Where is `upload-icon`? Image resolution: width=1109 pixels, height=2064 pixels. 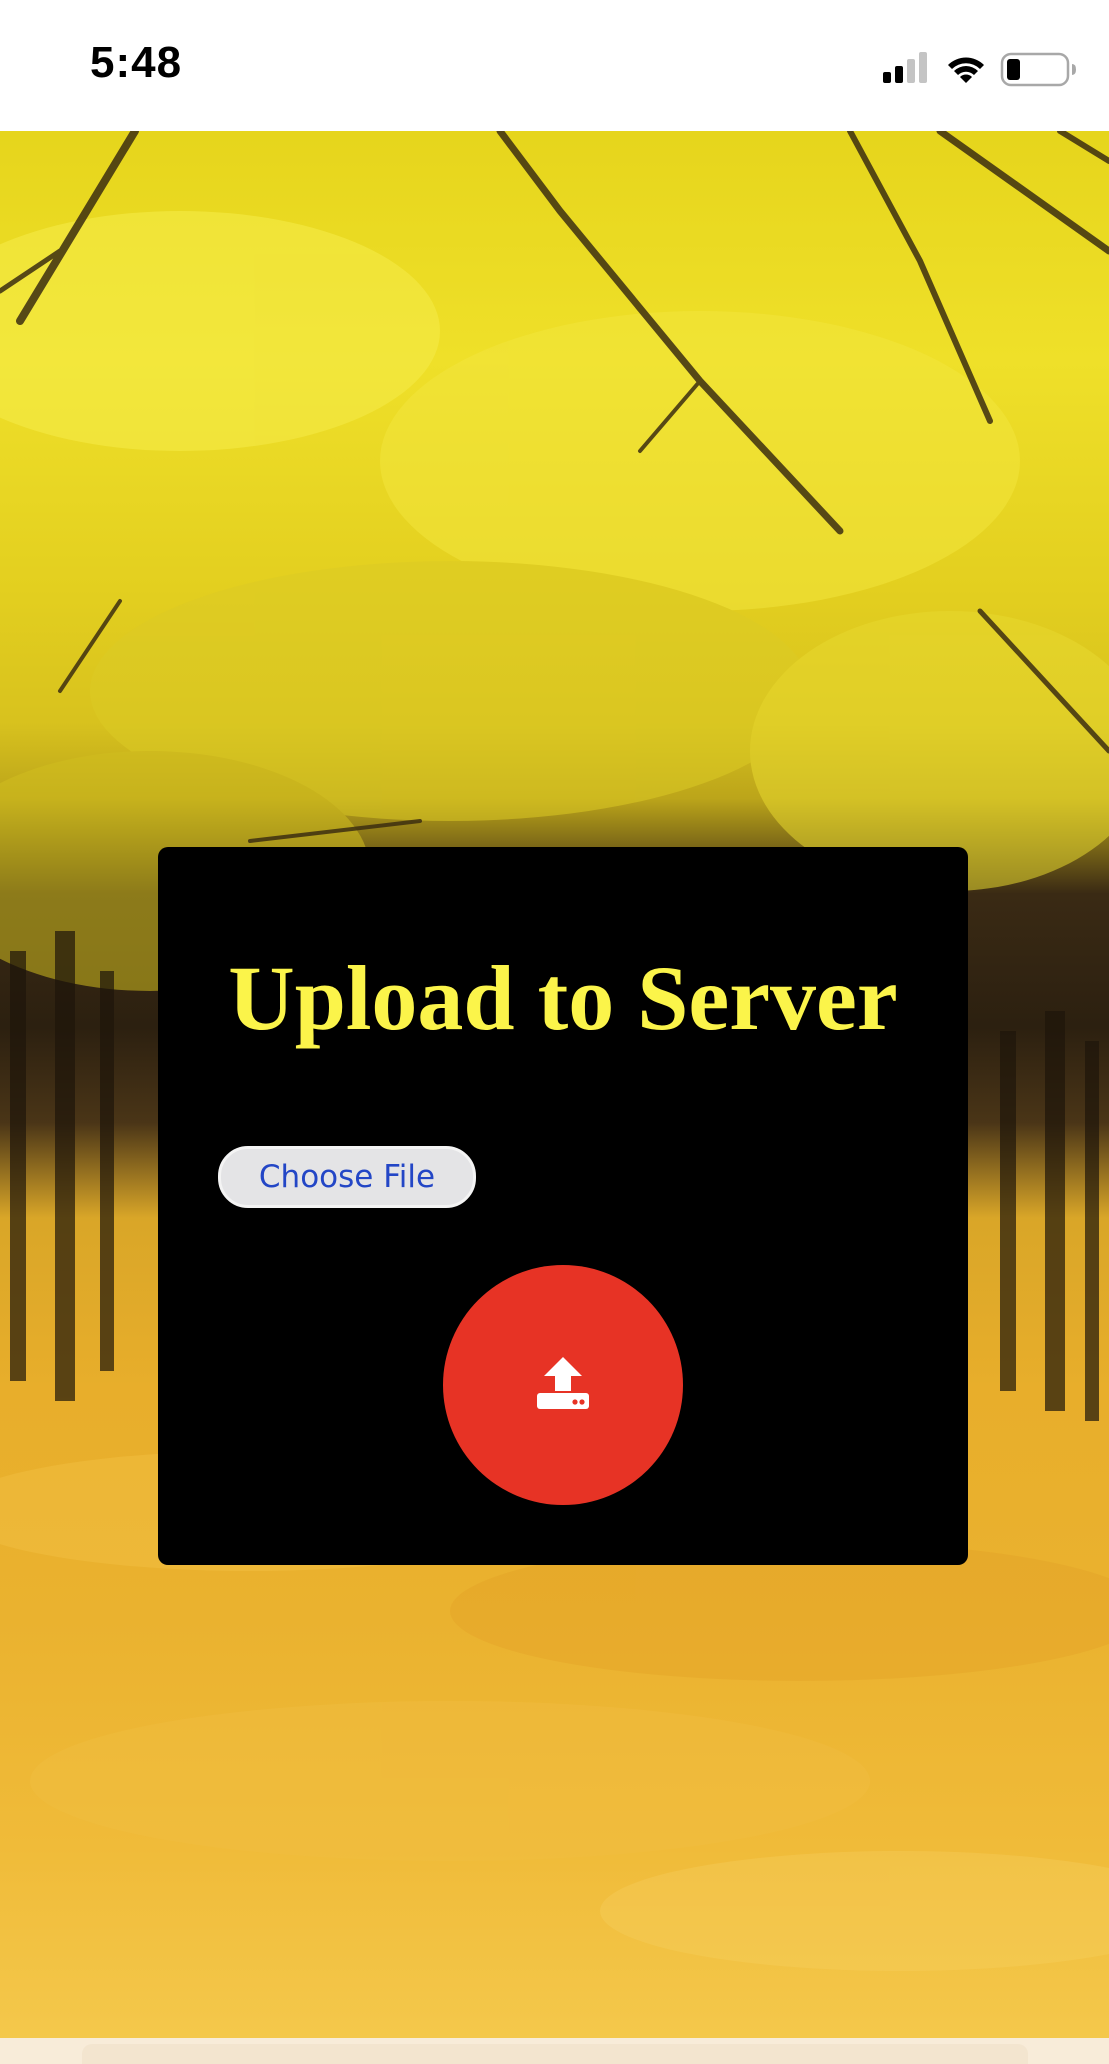 upload-icon is located at coordinates (563, 1383).